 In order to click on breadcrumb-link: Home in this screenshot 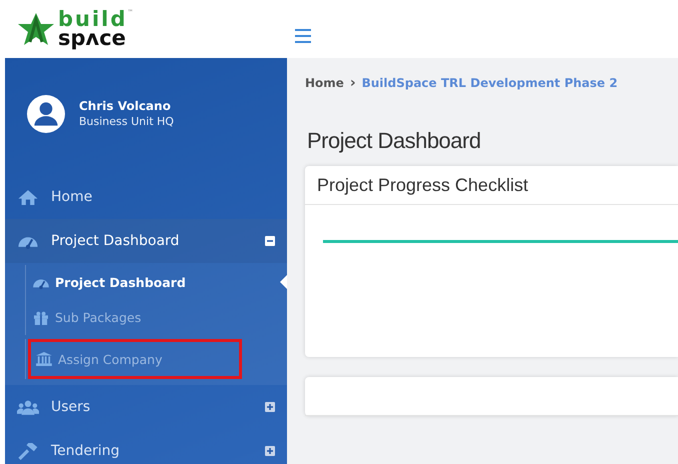, I will do `click(324, 83)`.